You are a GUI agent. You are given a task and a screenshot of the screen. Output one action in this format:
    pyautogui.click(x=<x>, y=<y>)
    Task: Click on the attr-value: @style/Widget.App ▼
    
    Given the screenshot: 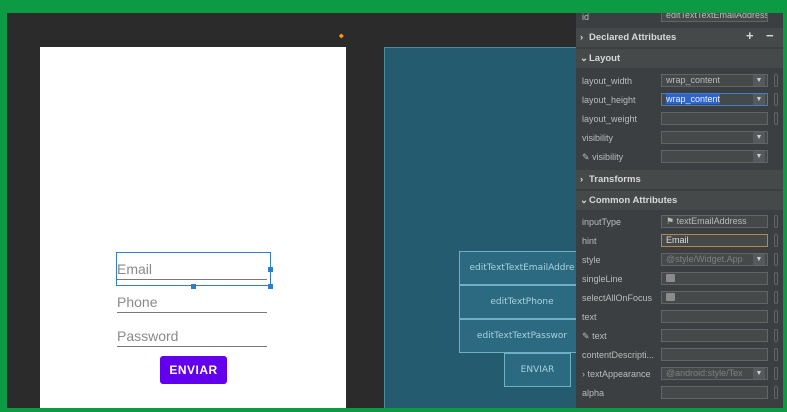 What is the action you would take?
    pyautogui.click(x=714, y=259)
    